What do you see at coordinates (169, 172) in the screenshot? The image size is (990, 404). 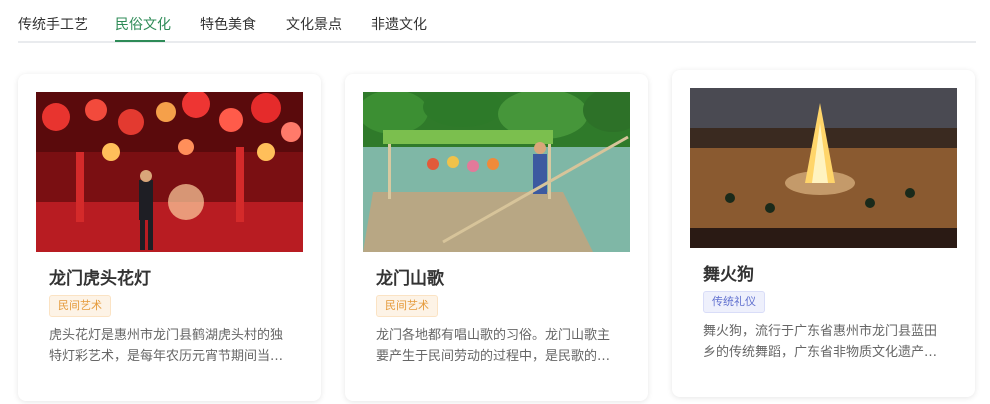 I see `lantern-festival-image` at bounding box center [169, 172].